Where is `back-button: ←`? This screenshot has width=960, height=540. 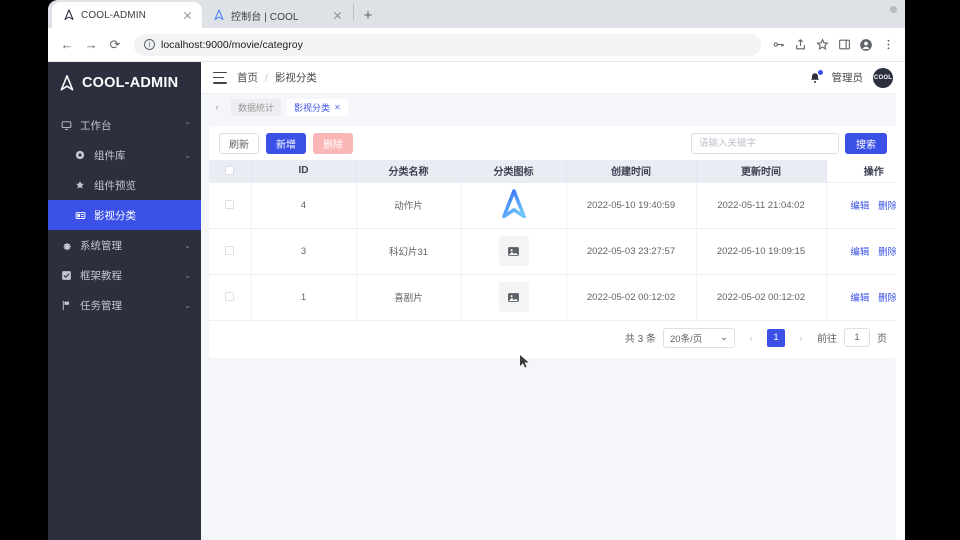 back-button: ← is located at coordinates (67, 45).